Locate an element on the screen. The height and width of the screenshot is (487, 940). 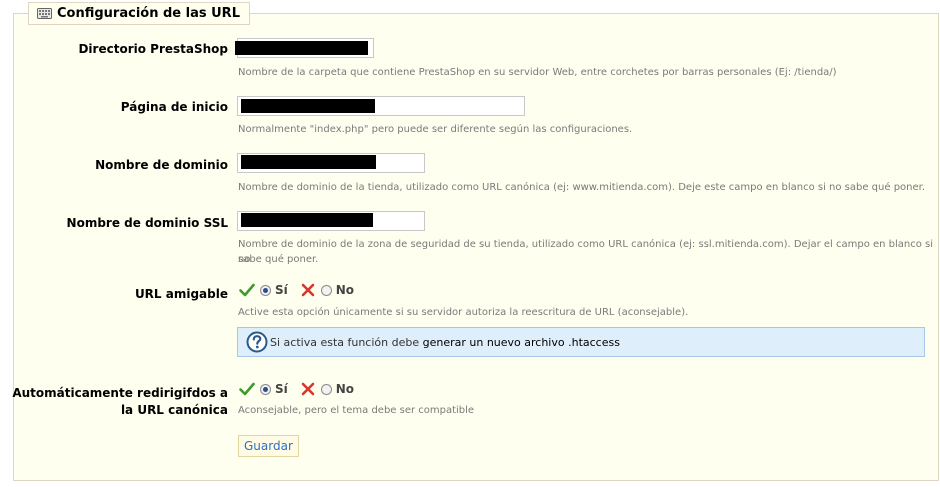
help-icon is located at coordinates (257, 342).